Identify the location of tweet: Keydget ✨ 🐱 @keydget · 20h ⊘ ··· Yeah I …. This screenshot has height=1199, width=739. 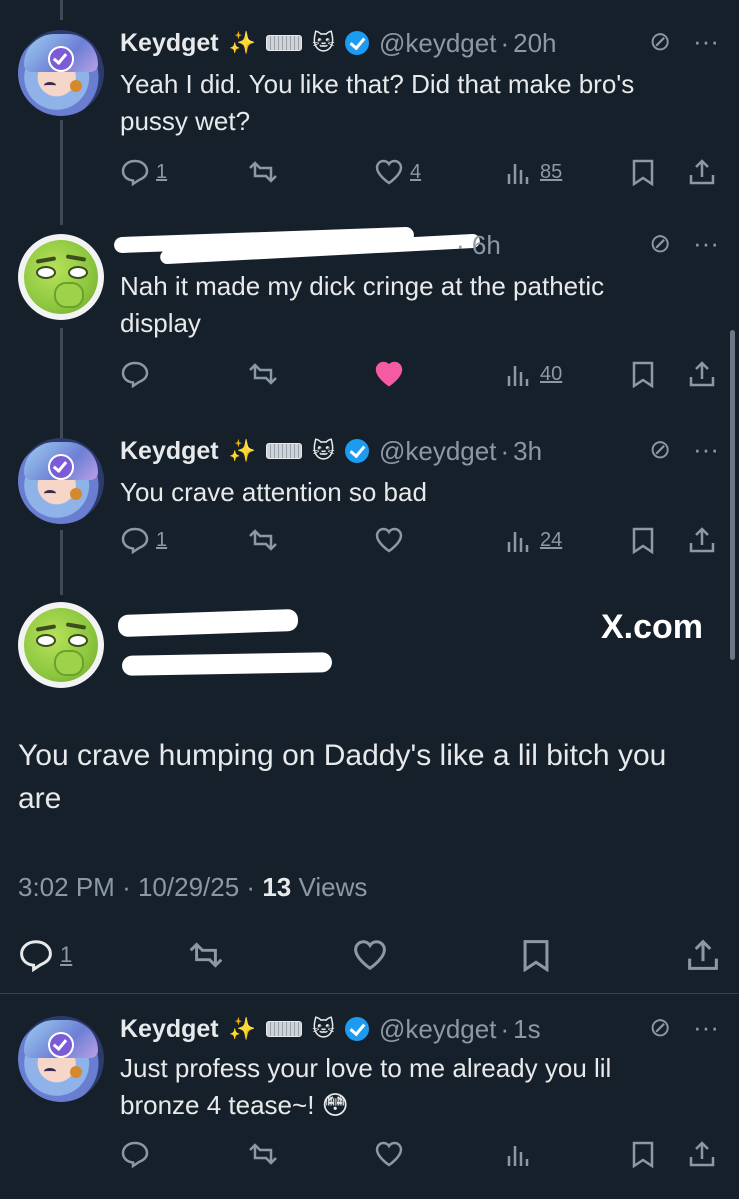
(419, 111).